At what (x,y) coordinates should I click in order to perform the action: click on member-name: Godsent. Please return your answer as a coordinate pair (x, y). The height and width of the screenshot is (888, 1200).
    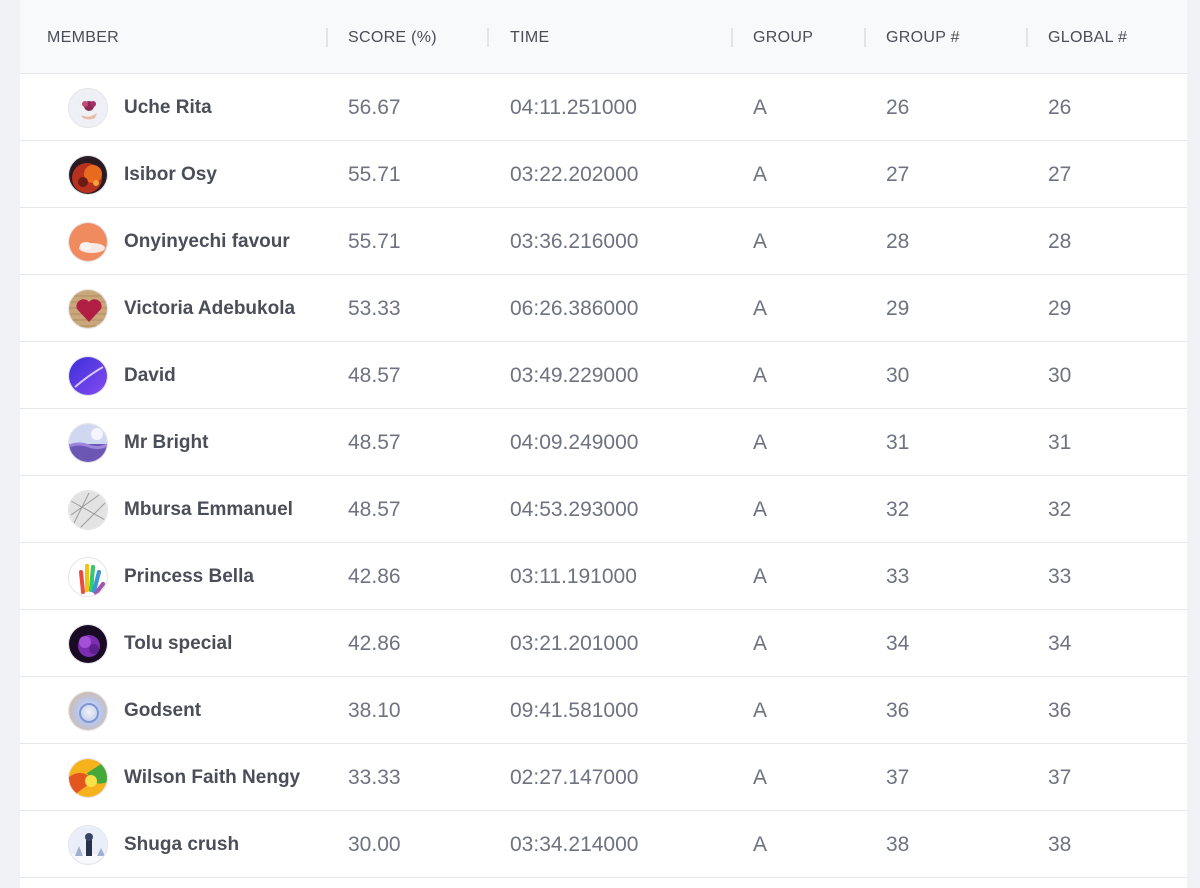
    Looking at the image, I should click on (162, 710).